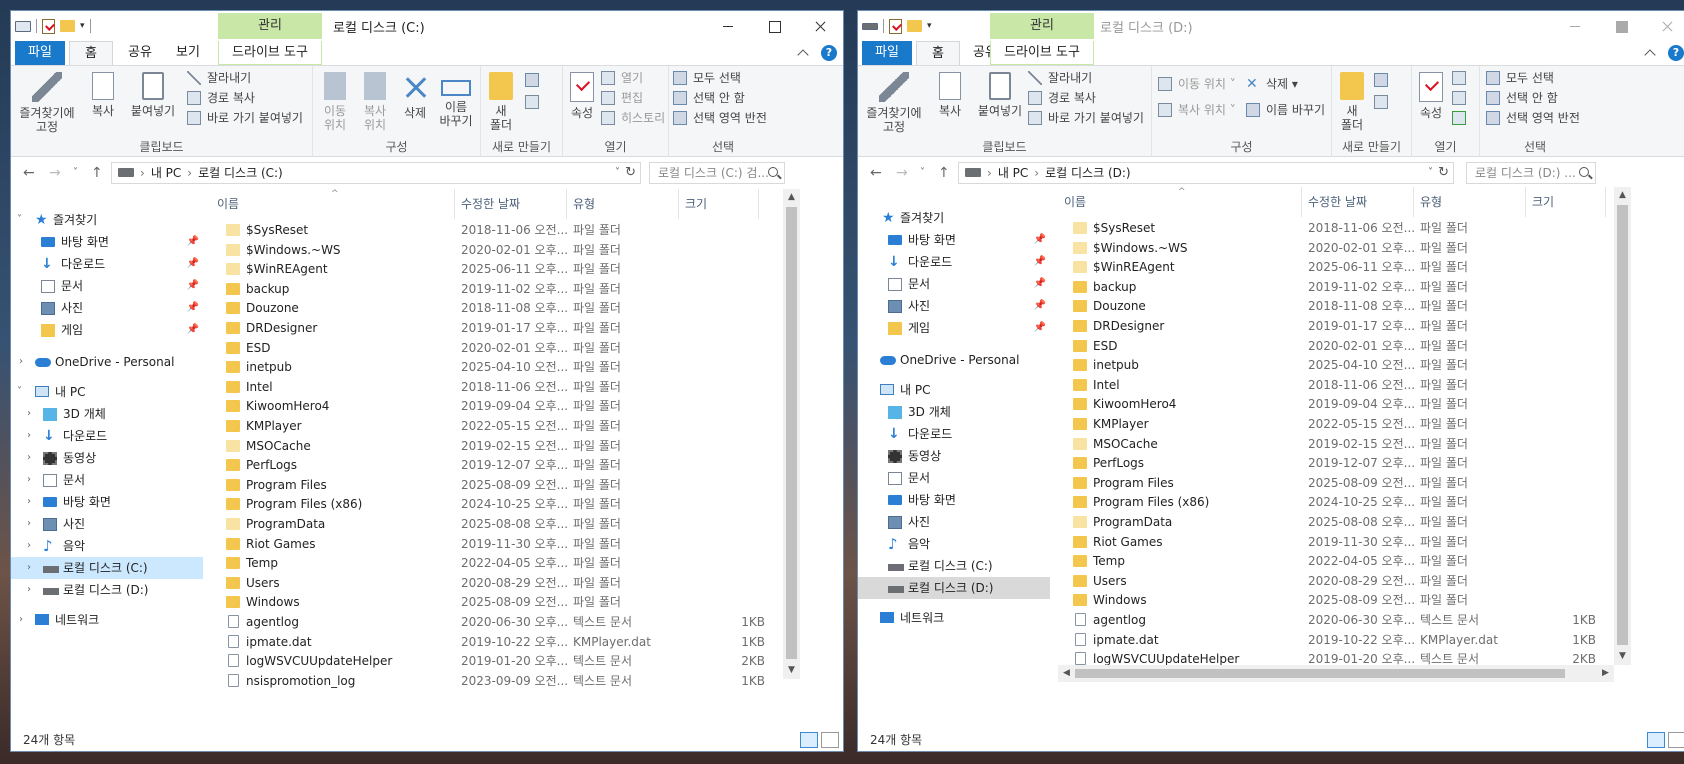 Image resolution: width=1684 pixels, height=764 pixels. Describe the element at coordinates (107, 590) in the screenshot. I see `nav-drive-d: › 로컬 디스크 (D:)` at that location.